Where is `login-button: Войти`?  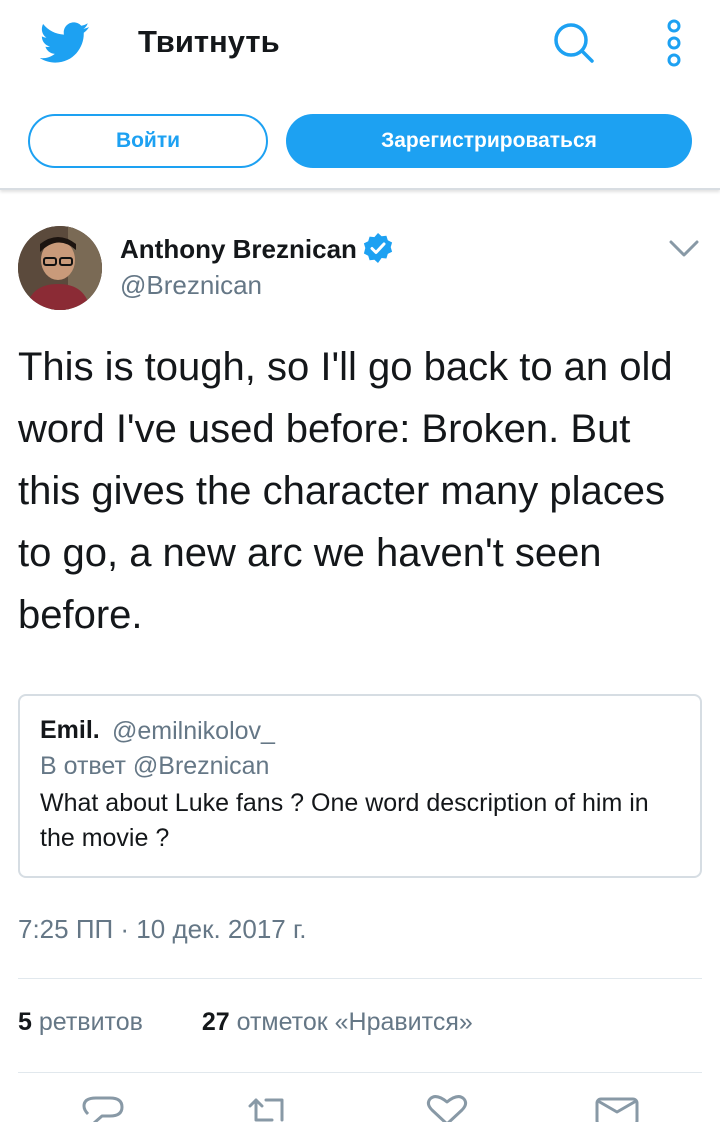
login-button: Войти is located at coordinates (148, 141).